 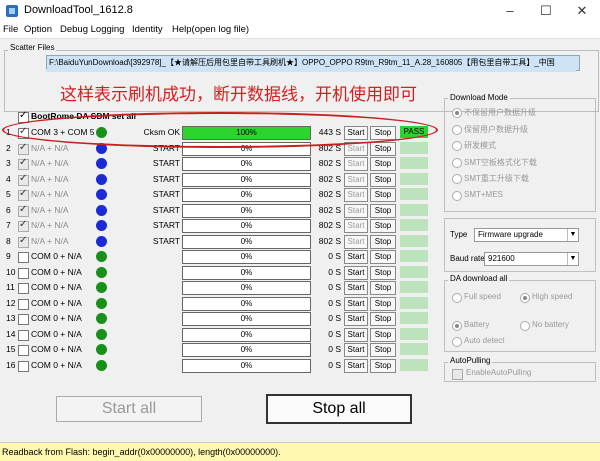 I want to click on port-row: 5 N/A + N/A START 0% 802 SStartStop, so click(x=221, y=195).